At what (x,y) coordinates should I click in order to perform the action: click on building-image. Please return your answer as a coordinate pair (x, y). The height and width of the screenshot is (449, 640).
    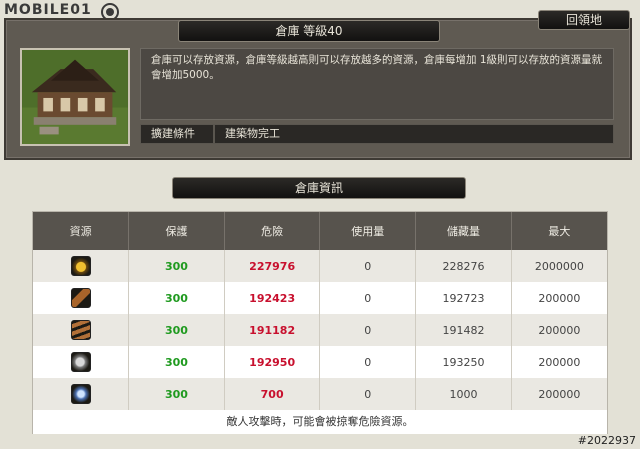
    Looking at the image, I should click on (75, 97).